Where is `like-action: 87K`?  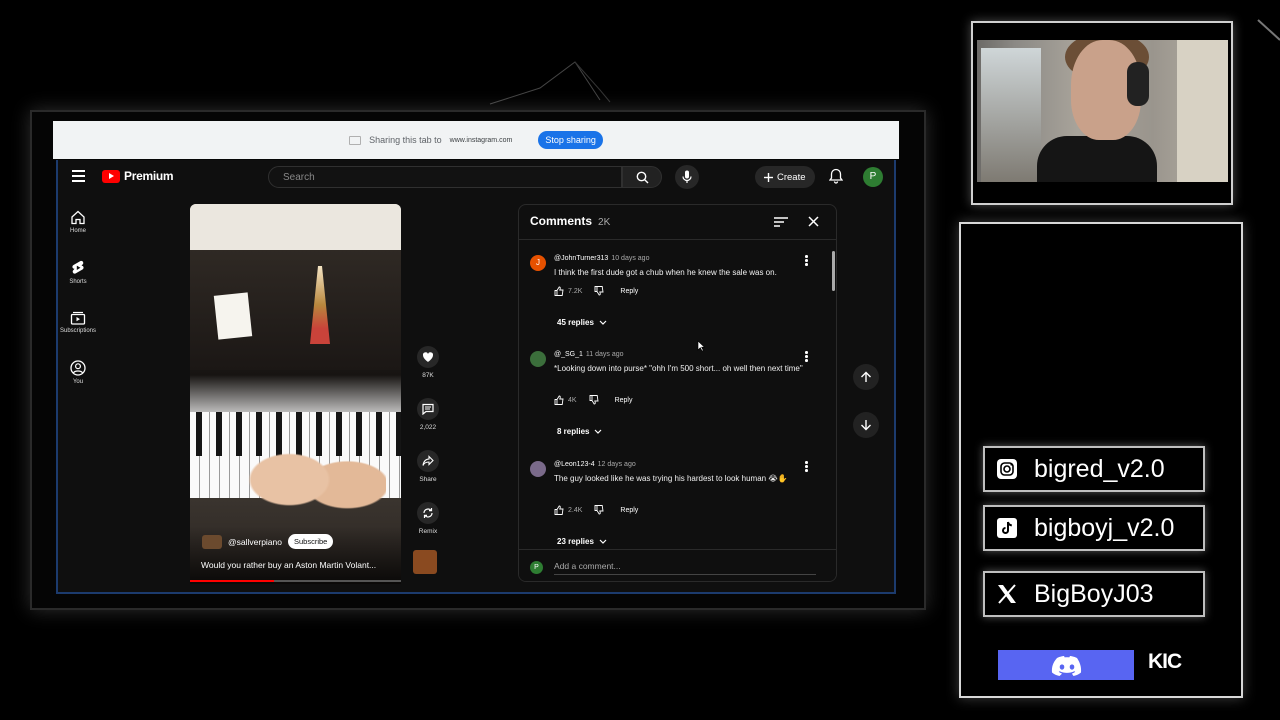
like-action: 87K is located at coordinates (428, 362).